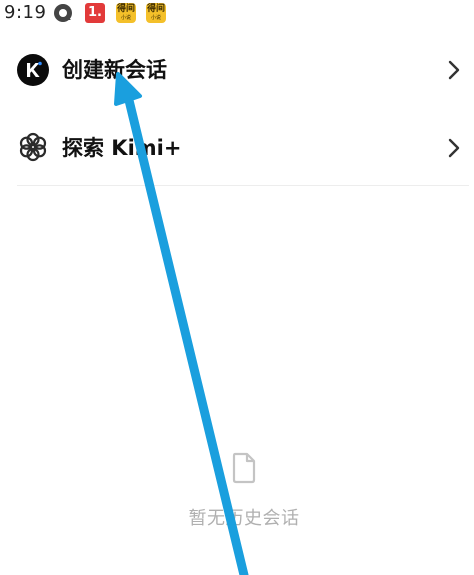 The height and width of the screenshot is (575, 474). I want to click on new-chat-button: 创建新会话, so click(237, 70).